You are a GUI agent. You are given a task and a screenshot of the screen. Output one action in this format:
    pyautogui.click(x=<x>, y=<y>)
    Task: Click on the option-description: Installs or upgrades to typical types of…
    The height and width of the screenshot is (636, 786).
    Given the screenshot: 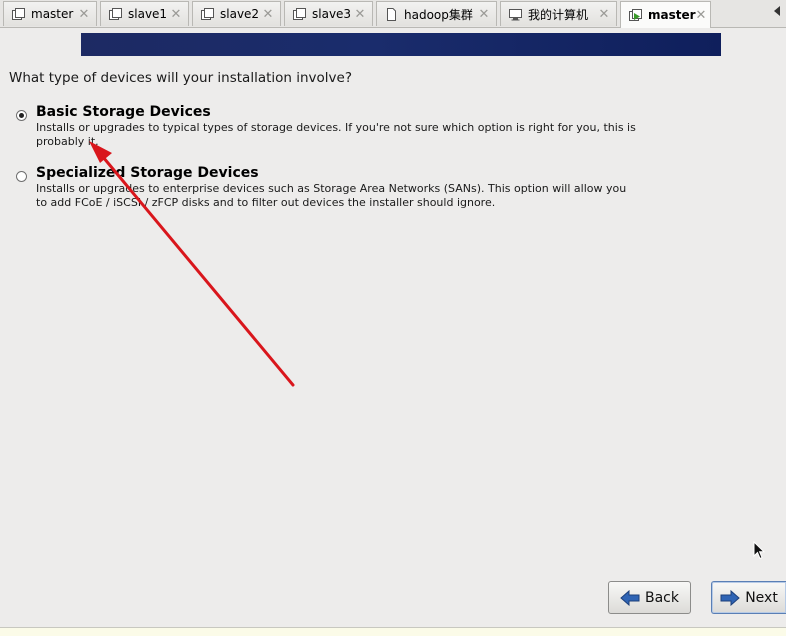 What is the action you would take?
    pyautogui.click(x=336, y=134)
    